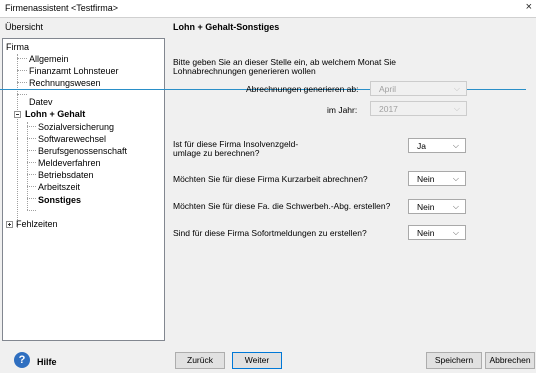 This screenshot has width=536, height=373. What do you see at coordinates (437, 178) in the screenshot?
I see `kurzarbeit-select: Nein ⌵` at bounding box center [437, 178].